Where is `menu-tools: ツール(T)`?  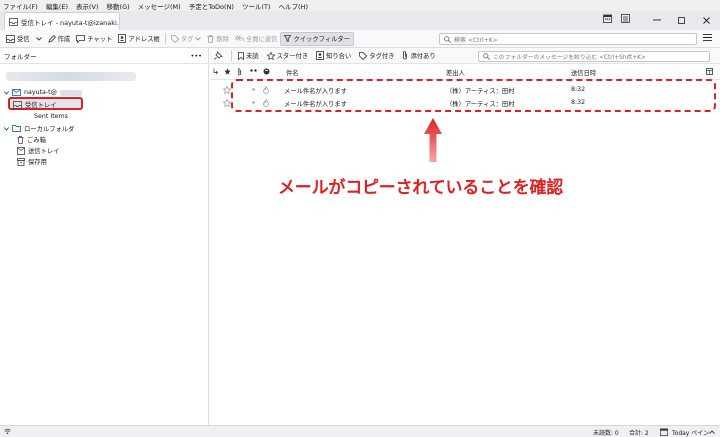 menu-tools: ツール(T) is located at coordinates (256, 6).